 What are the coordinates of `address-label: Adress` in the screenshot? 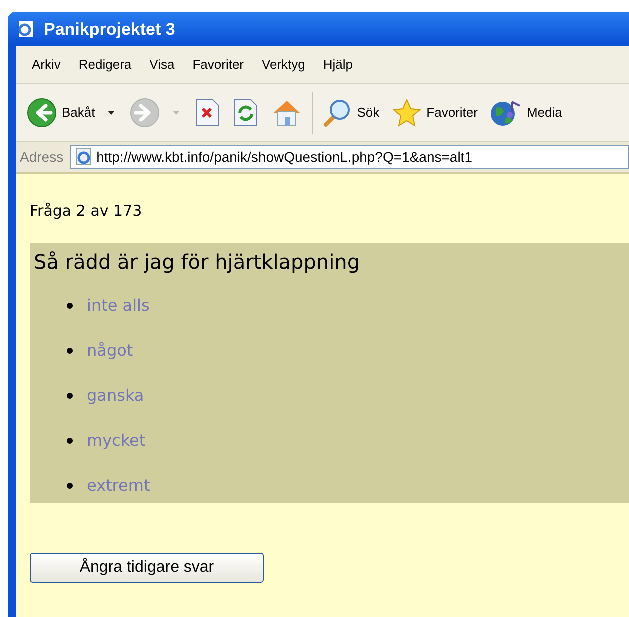 It's located at (42, 157).